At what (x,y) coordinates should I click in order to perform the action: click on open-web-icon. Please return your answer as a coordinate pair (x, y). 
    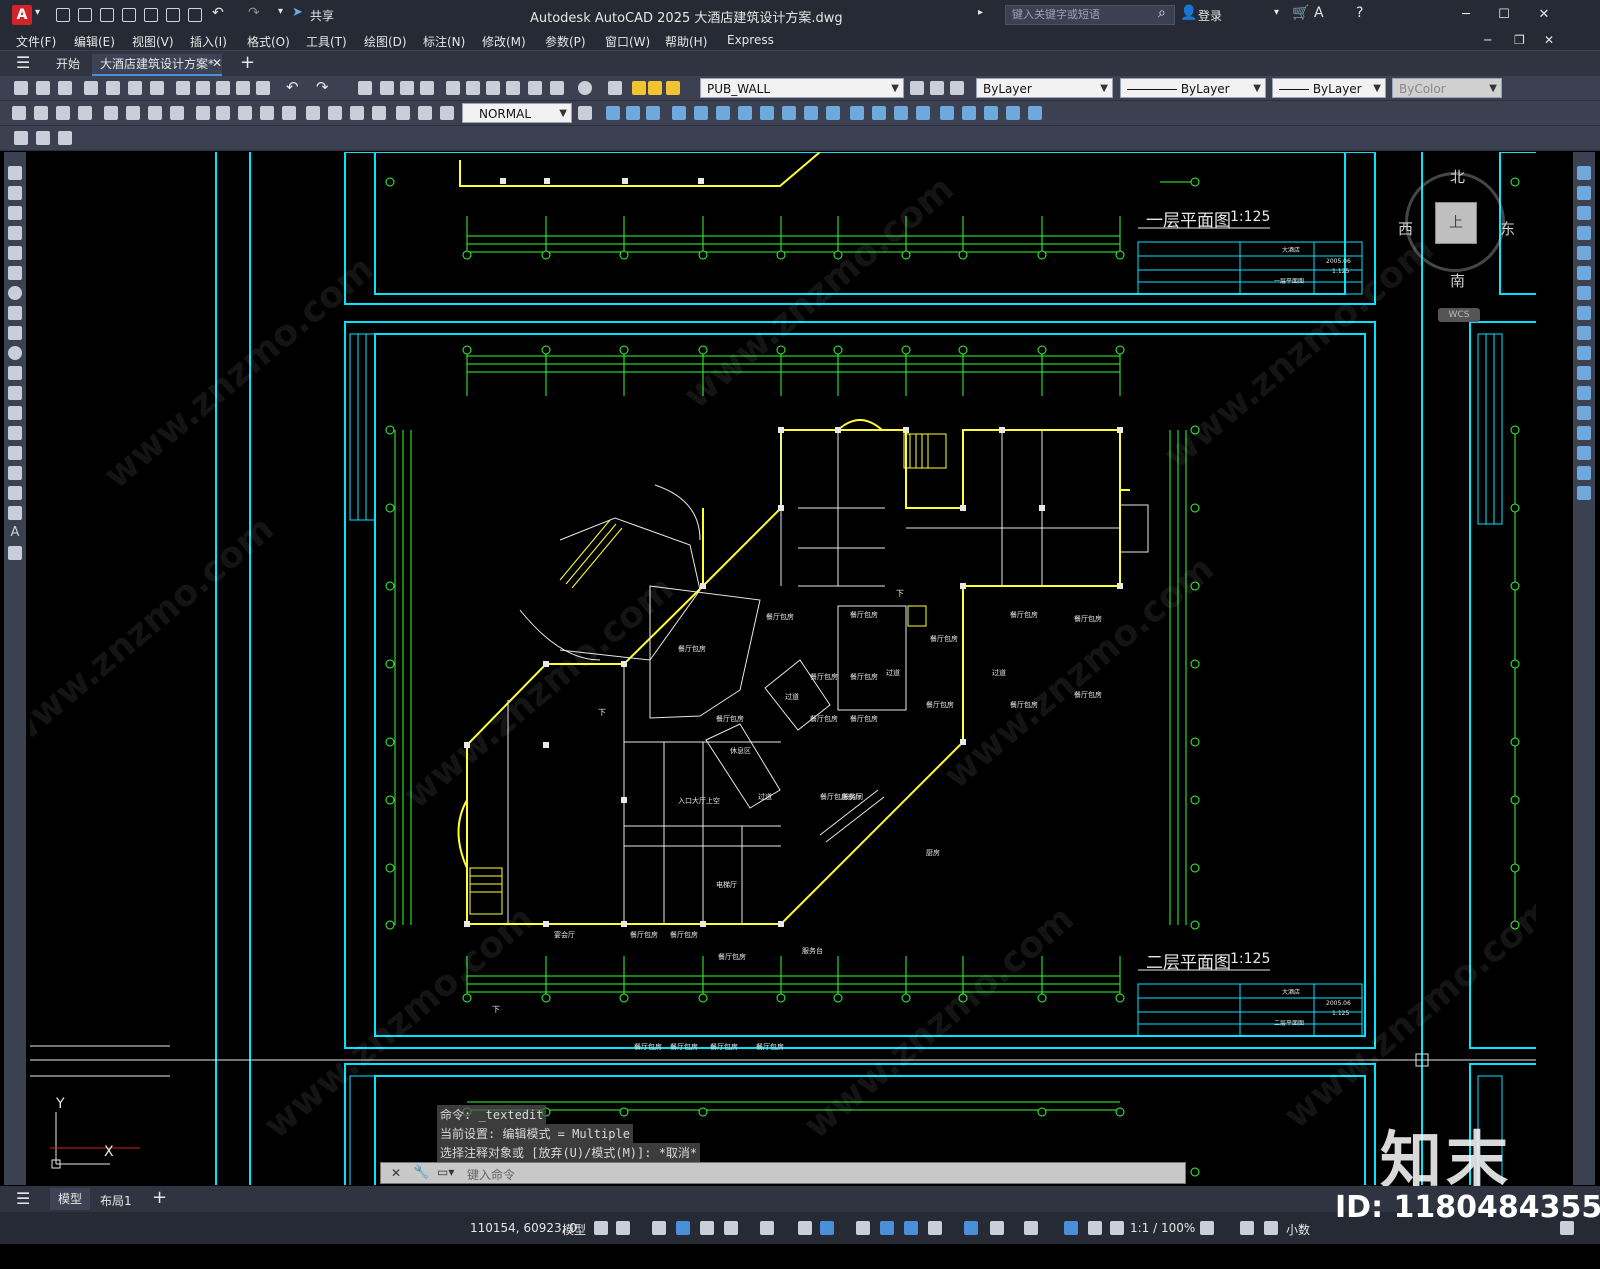
    Looking at the image, I should click on (151, 15).